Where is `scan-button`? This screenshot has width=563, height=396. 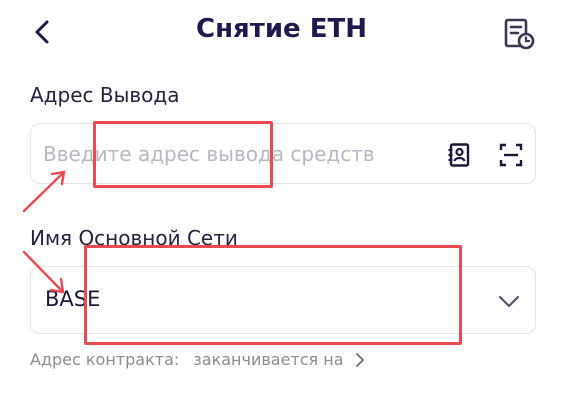 scan-button is located at coordinates (511, 155).